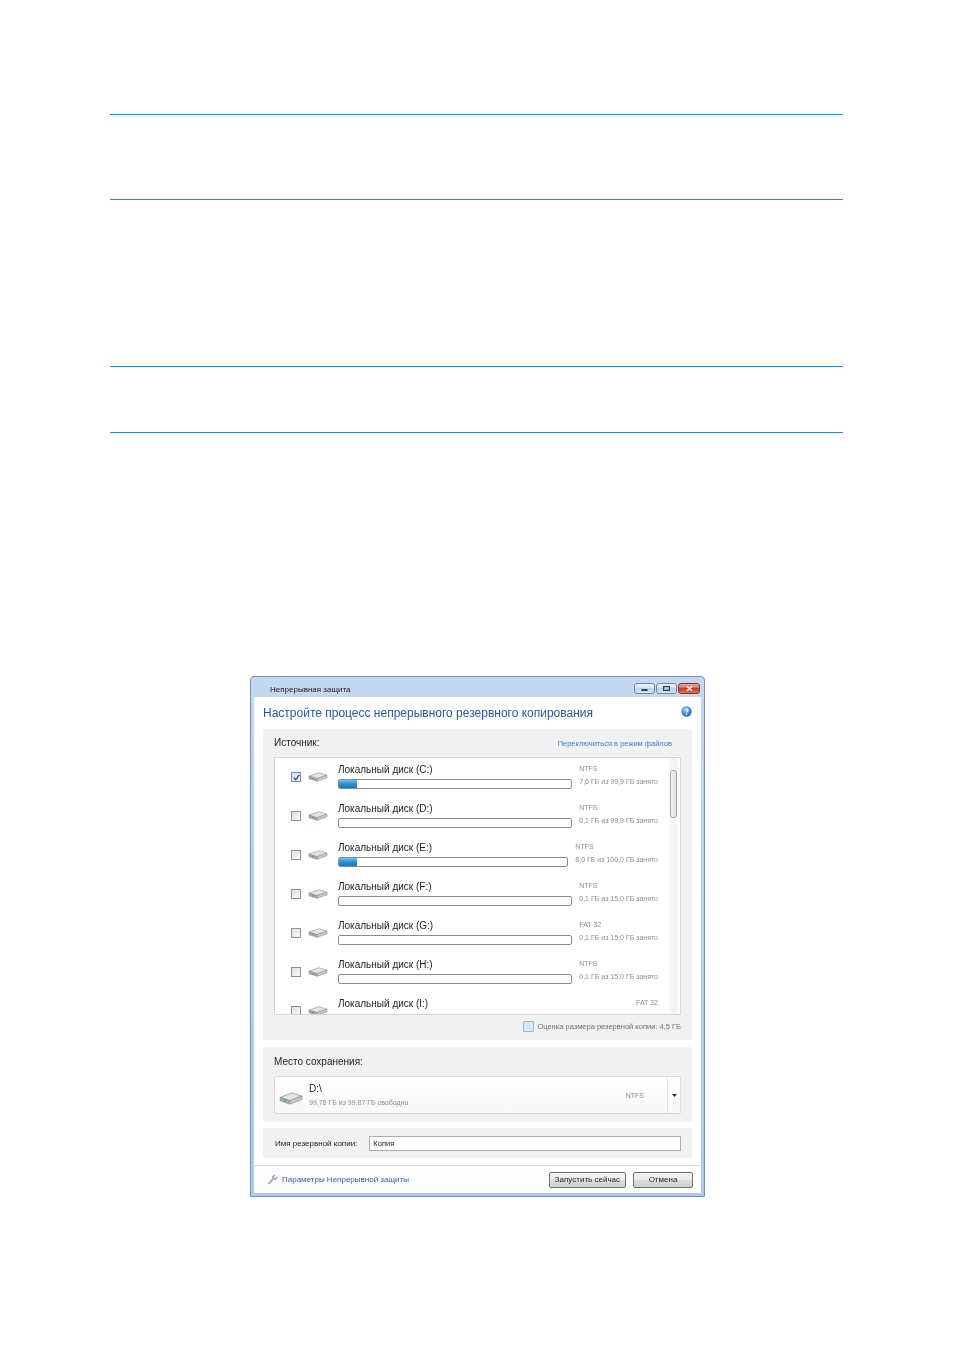 The width and height of the screenshot is (955, 1349). I want to click on disk-name: Локальный диск (D:), so click(385, 809).